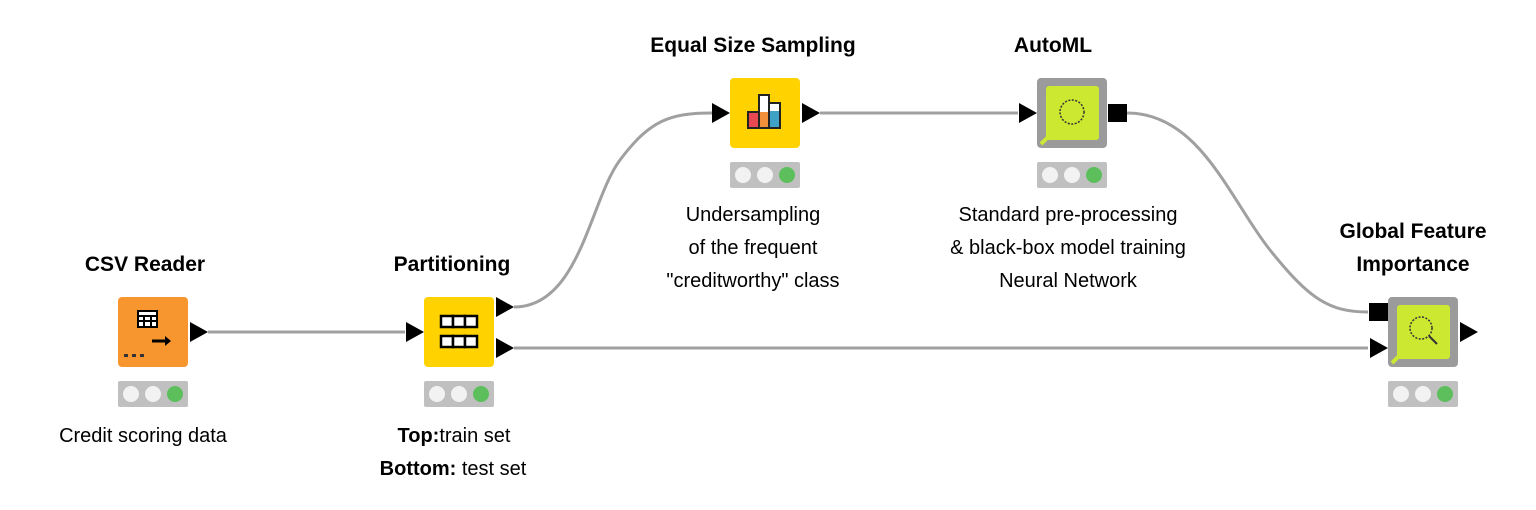 The width and height of the screenshot is (1536, 510). I want to click on node-csv-reader, so click(153, 332).